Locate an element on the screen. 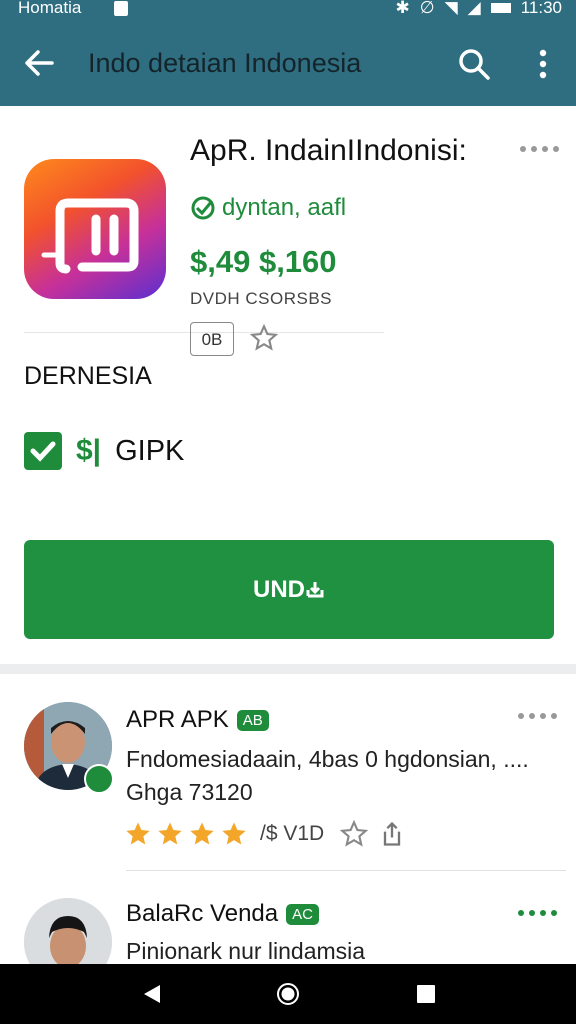 Image resolution: width=576 pixels, height=1024 pixels. sim-icon is located at coordinates (121, 8).